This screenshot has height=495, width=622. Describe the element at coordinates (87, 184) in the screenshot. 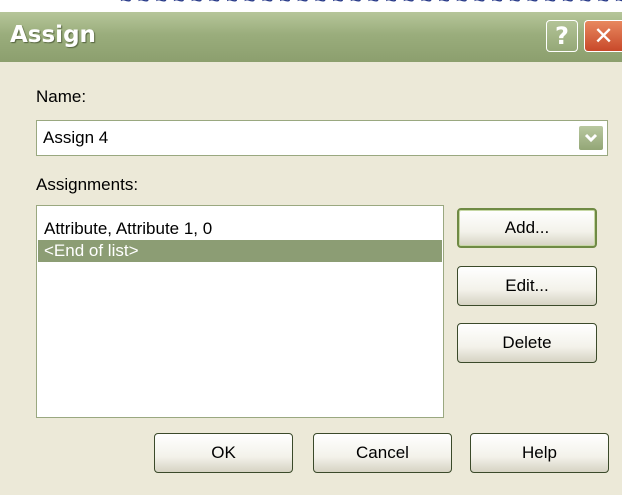

I see `assignments-label: Assignments:` at that location.